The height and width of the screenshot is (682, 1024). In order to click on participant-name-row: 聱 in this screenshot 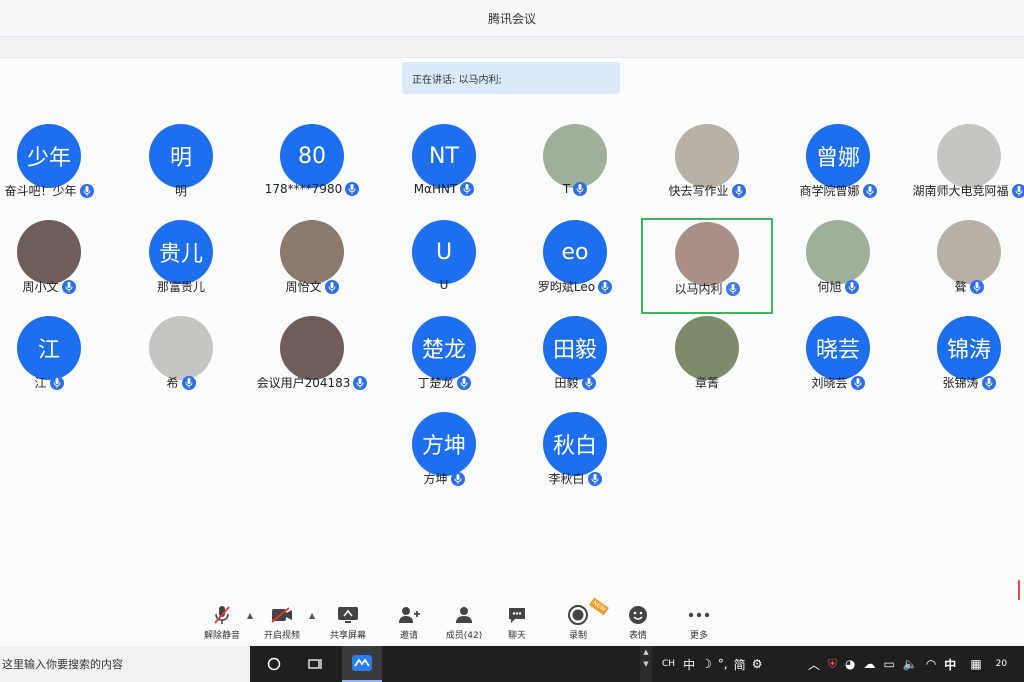, I will do `click(963, 286)`.